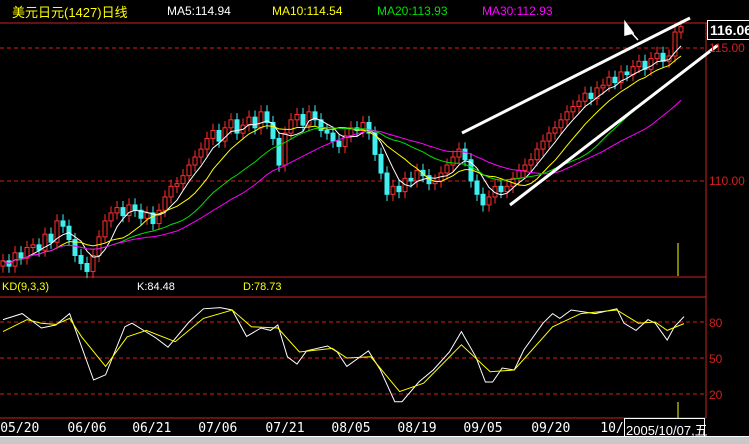  I want to click on date-tick-label: 07/06, so click(218, 428).